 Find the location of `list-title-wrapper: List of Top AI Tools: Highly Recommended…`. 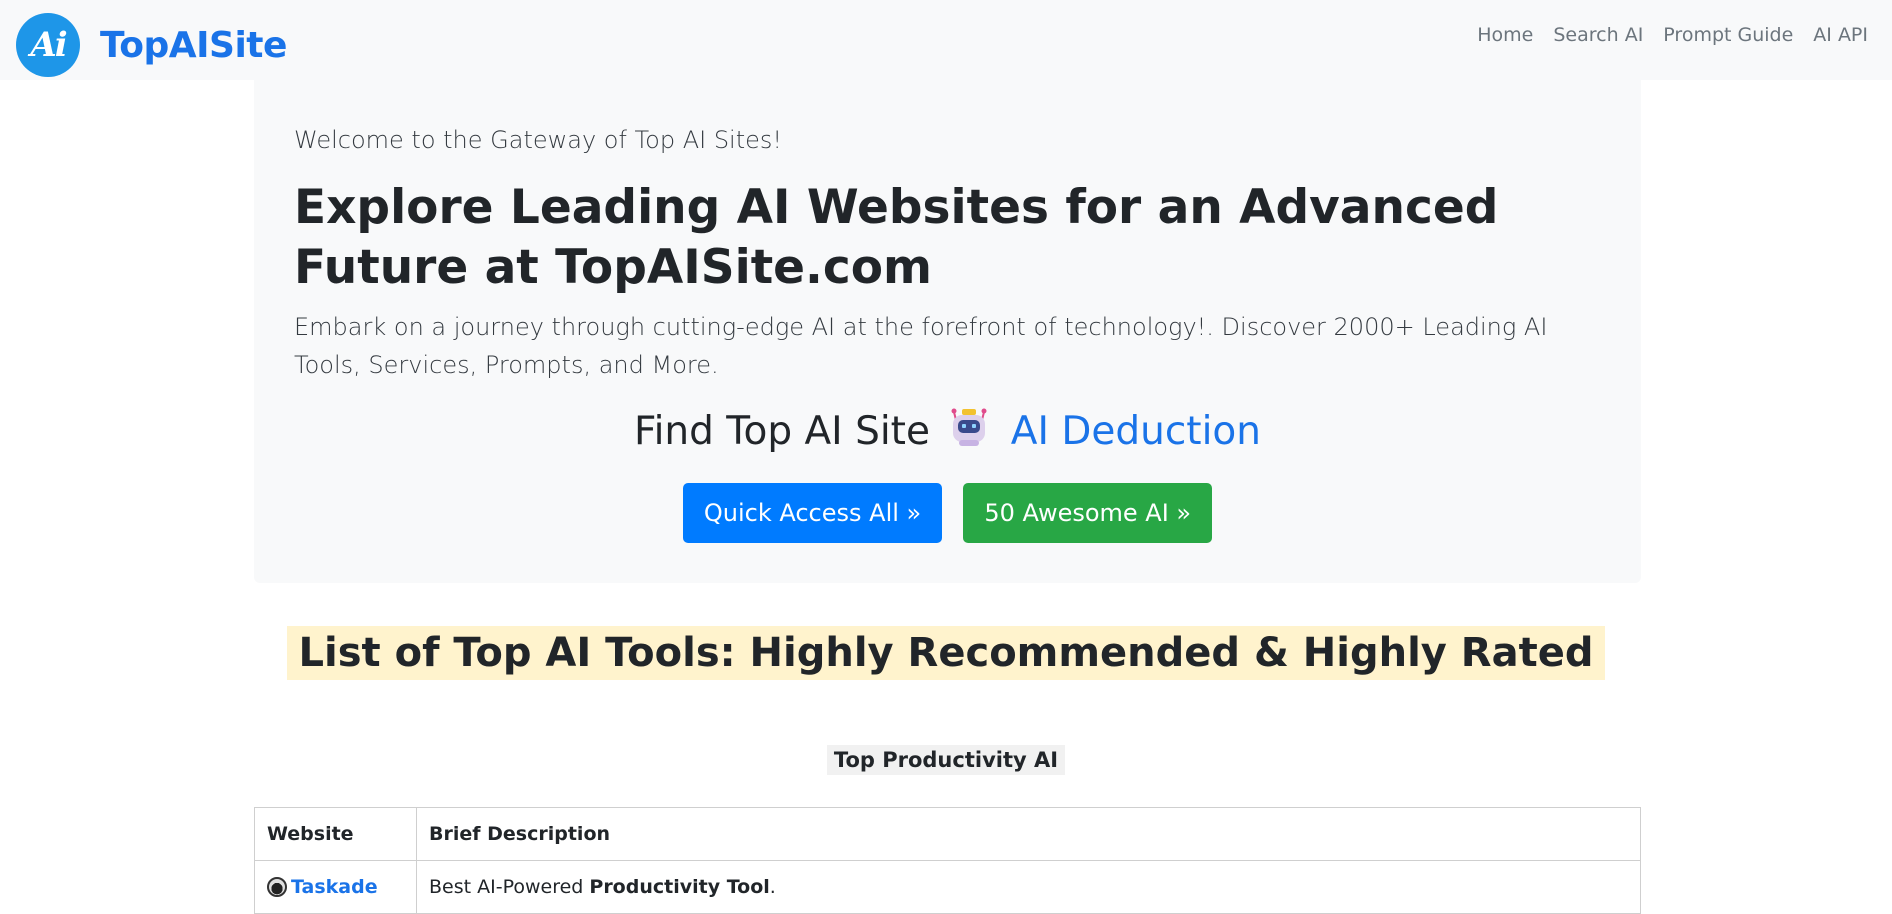

list-title-wrapper: List of Top AI Tools: Highly Recommended… is located at coordinates (946, 653).